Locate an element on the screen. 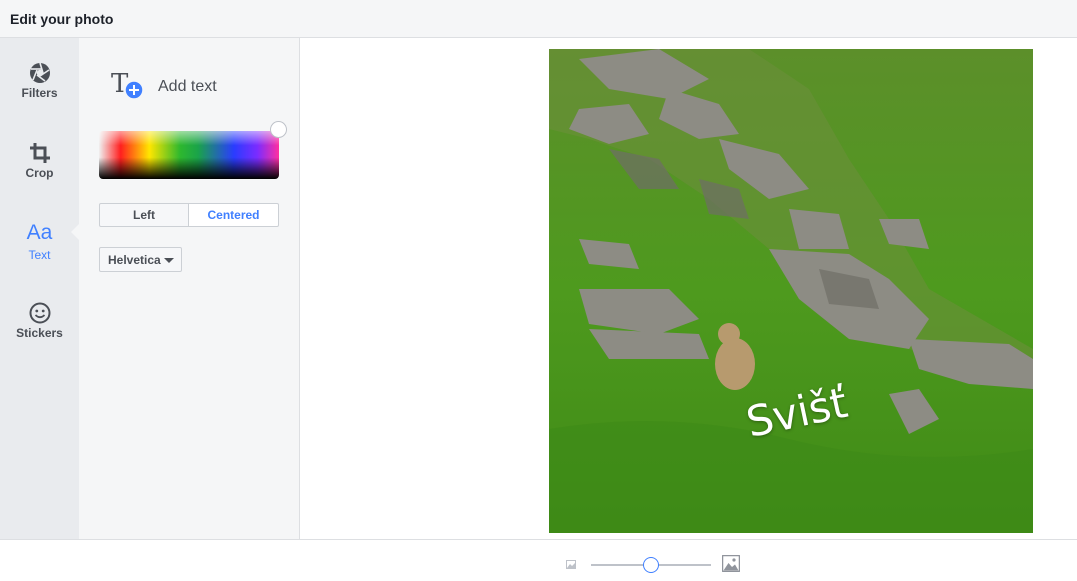 This screenshot has height=581, width=1077. chevron-down-icon is located at coordinates (169, 260).